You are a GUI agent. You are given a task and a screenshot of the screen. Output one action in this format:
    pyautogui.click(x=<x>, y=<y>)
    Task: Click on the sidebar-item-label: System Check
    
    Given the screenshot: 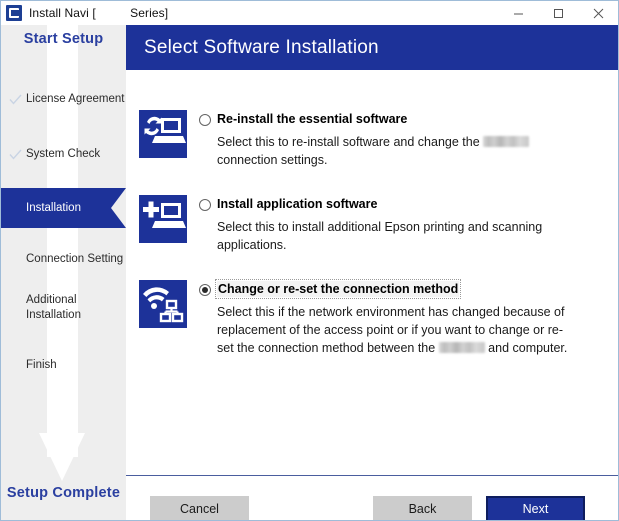 What is the action you would take?
    pyautogui.click(x=63, y=153)
    